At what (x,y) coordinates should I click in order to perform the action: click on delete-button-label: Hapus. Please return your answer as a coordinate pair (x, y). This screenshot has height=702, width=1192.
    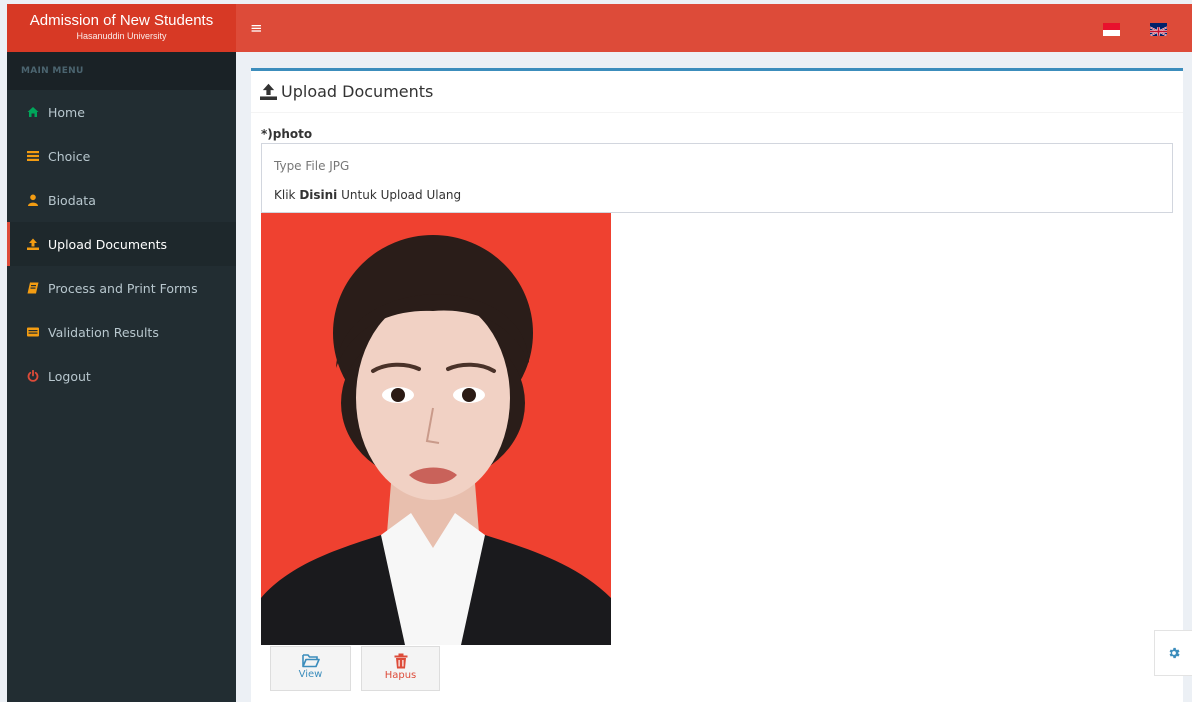
    Looking at the image, I should click on (400, 675).